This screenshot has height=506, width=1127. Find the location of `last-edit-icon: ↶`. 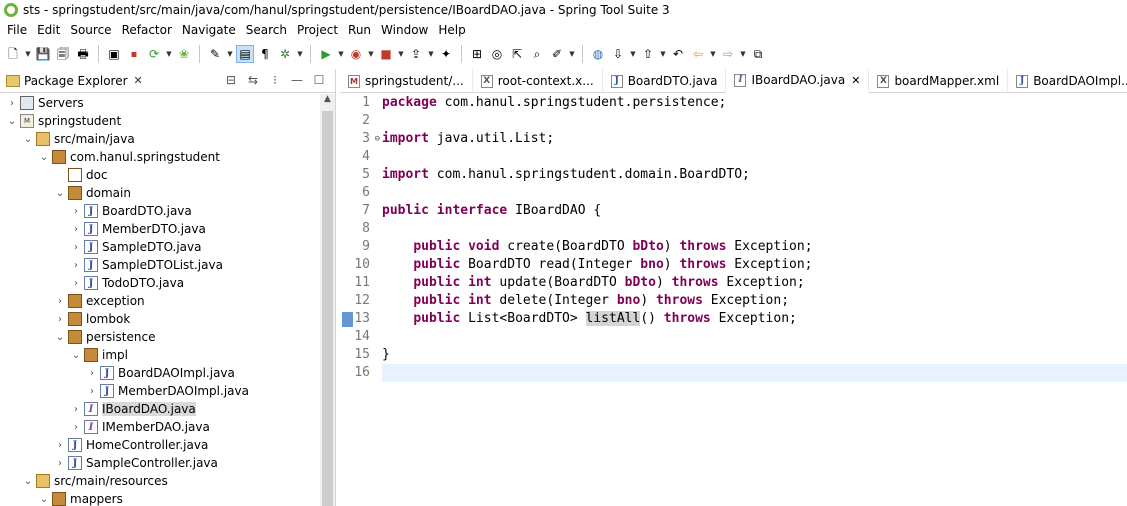

last-edit-icon: ↶ is located at coordinates (678, 54).